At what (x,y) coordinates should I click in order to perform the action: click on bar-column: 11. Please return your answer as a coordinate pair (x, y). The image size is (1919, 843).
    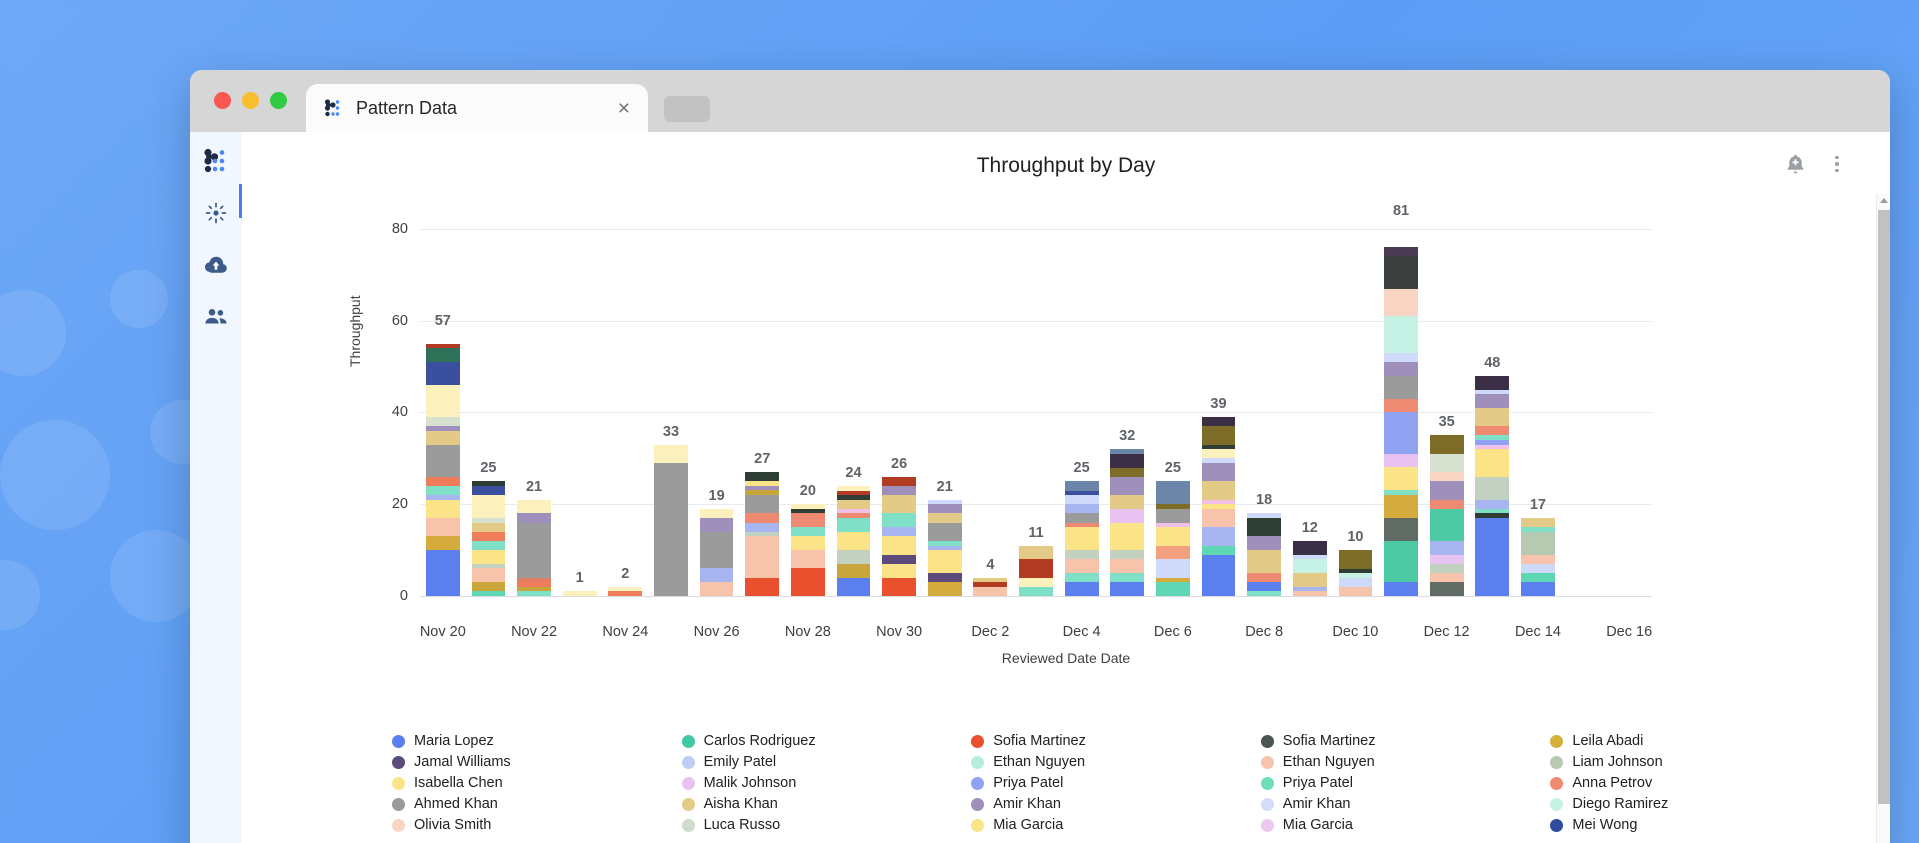
    Looking at the image, I should click on (1036, 560).